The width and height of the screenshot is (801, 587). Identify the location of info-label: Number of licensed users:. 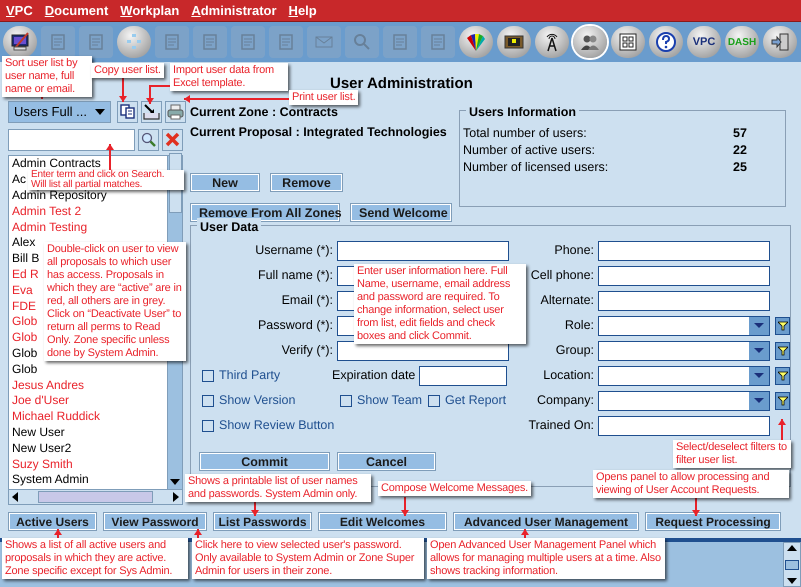
(536, 167).